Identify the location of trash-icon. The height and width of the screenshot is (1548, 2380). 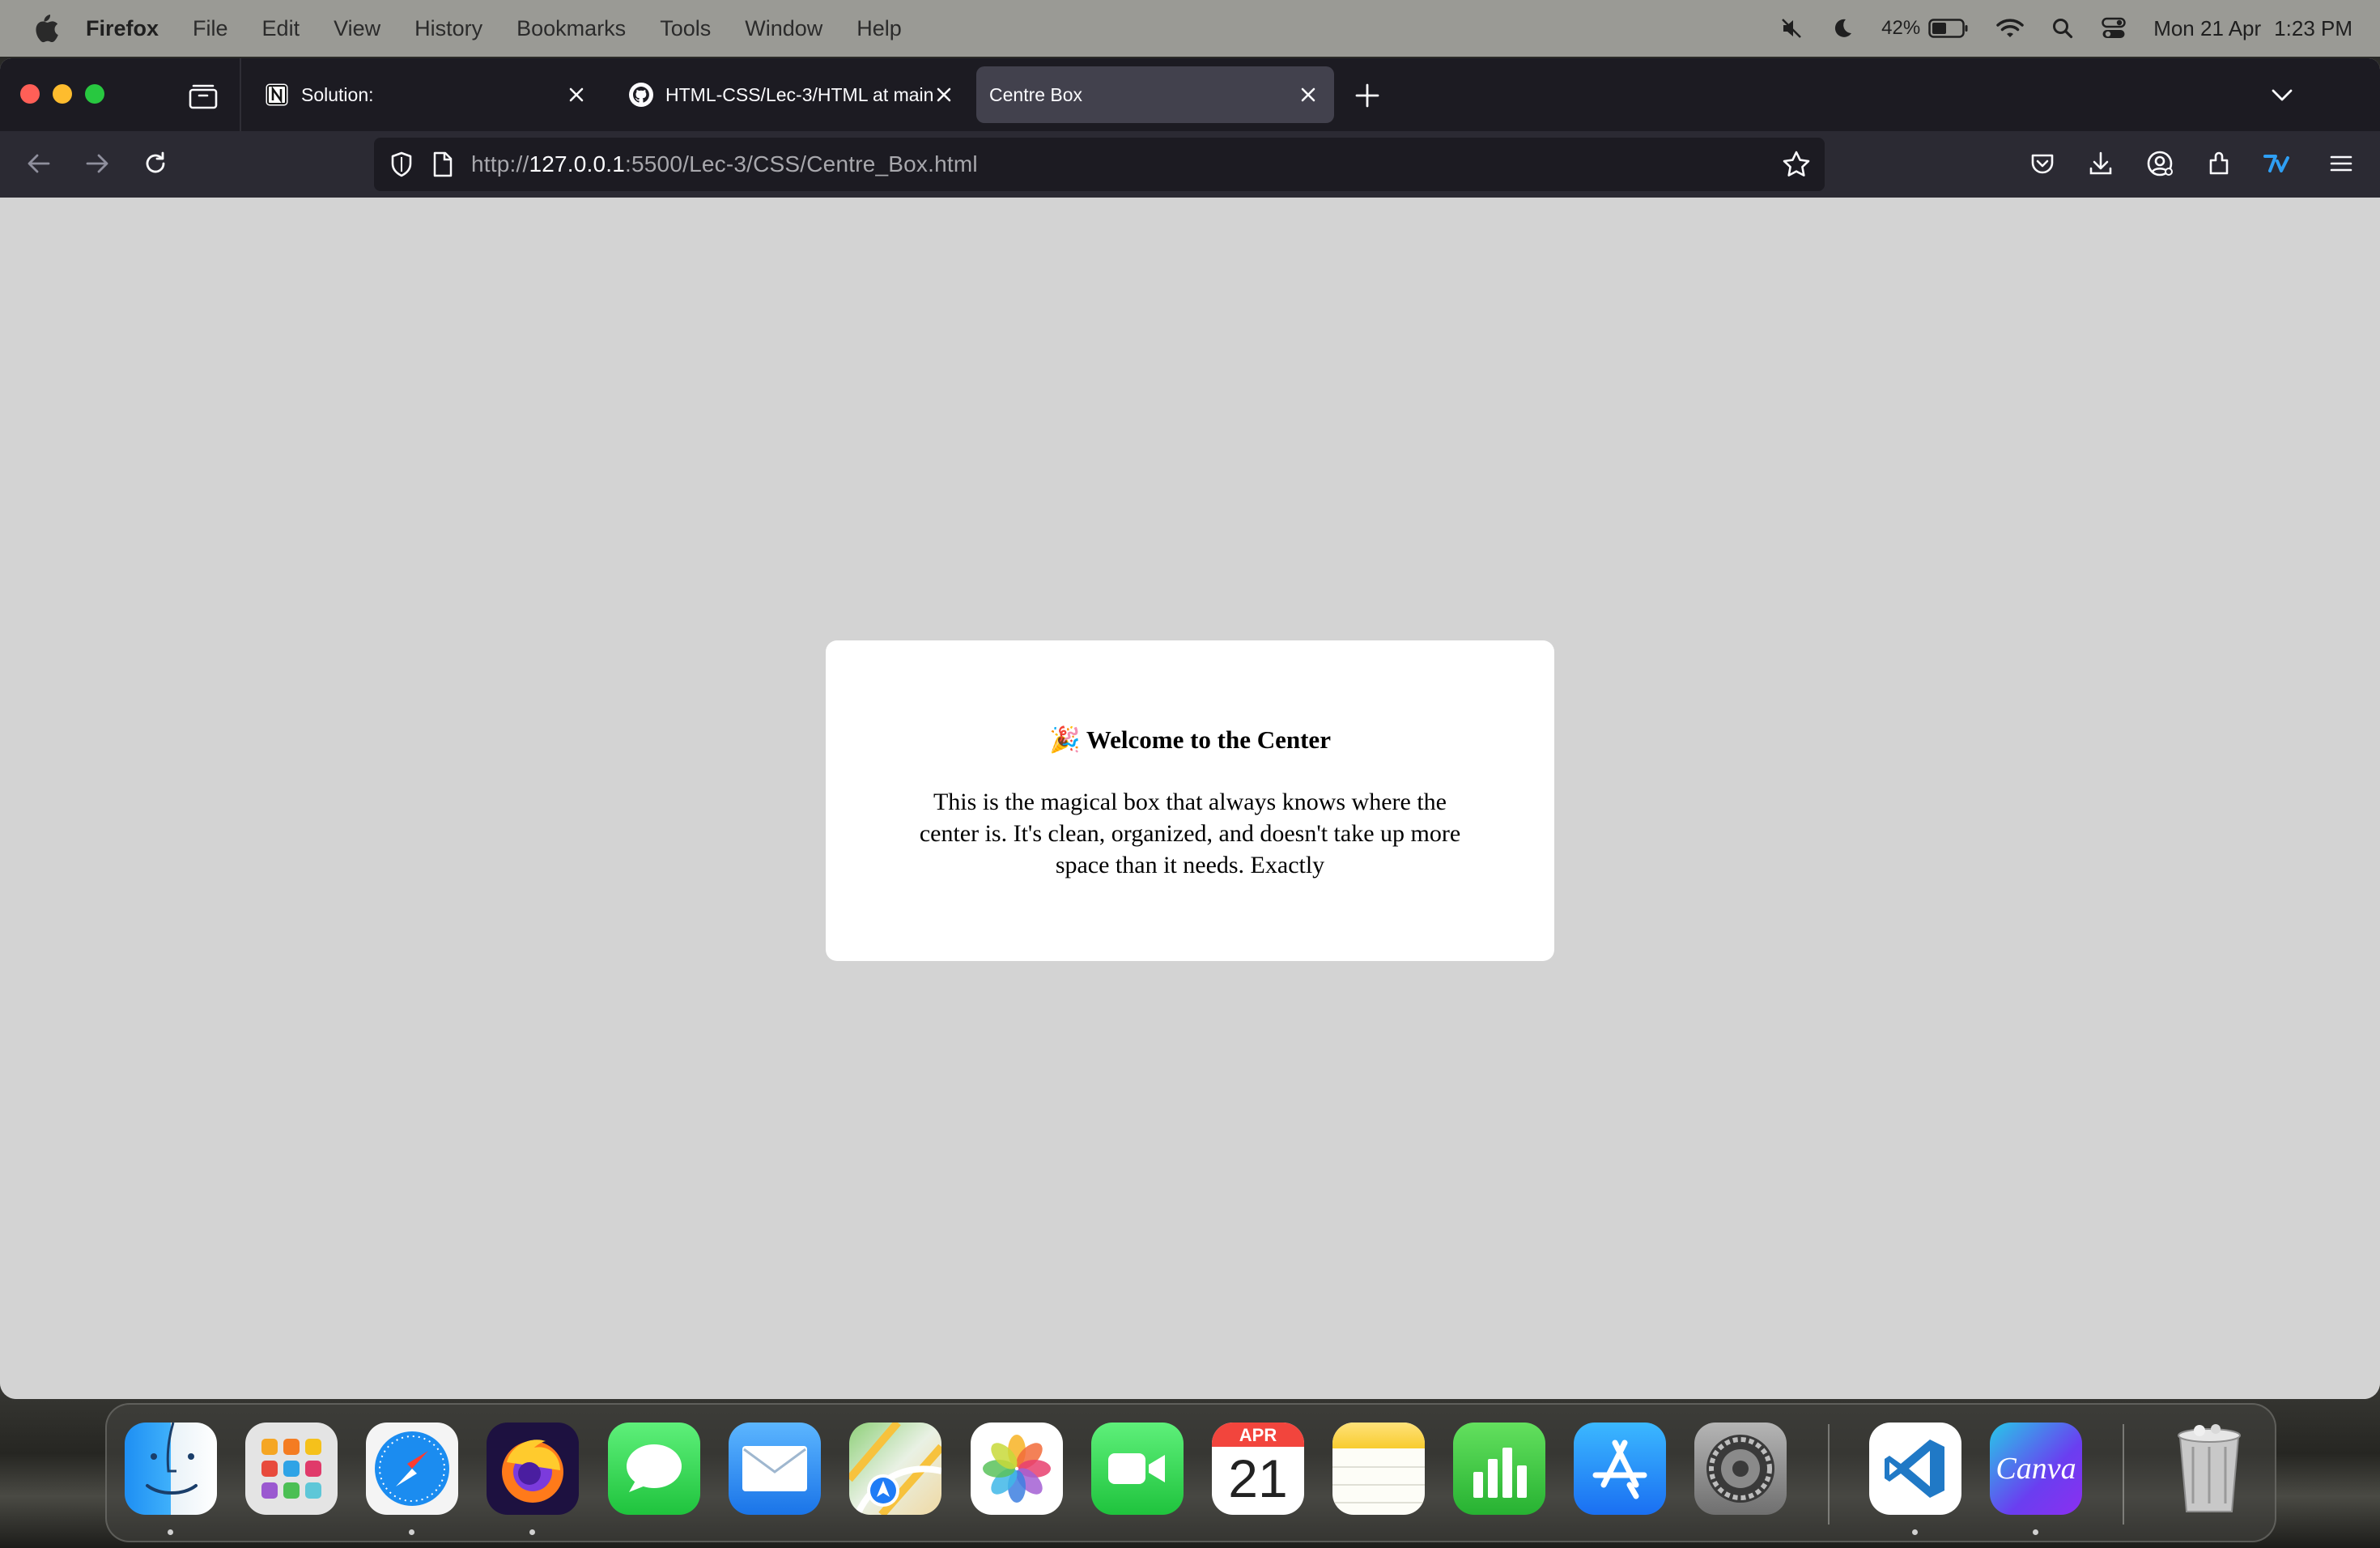
(2209, 1469).